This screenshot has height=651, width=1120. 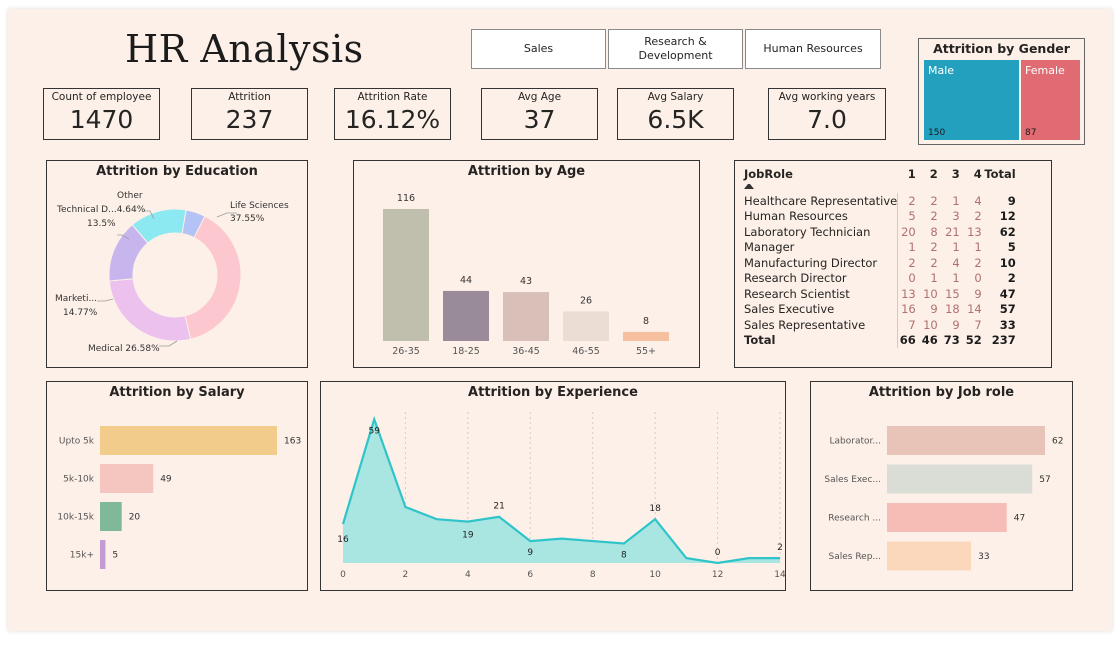 I want to click on matrix-cell: 0, so click(x=912, y=278).